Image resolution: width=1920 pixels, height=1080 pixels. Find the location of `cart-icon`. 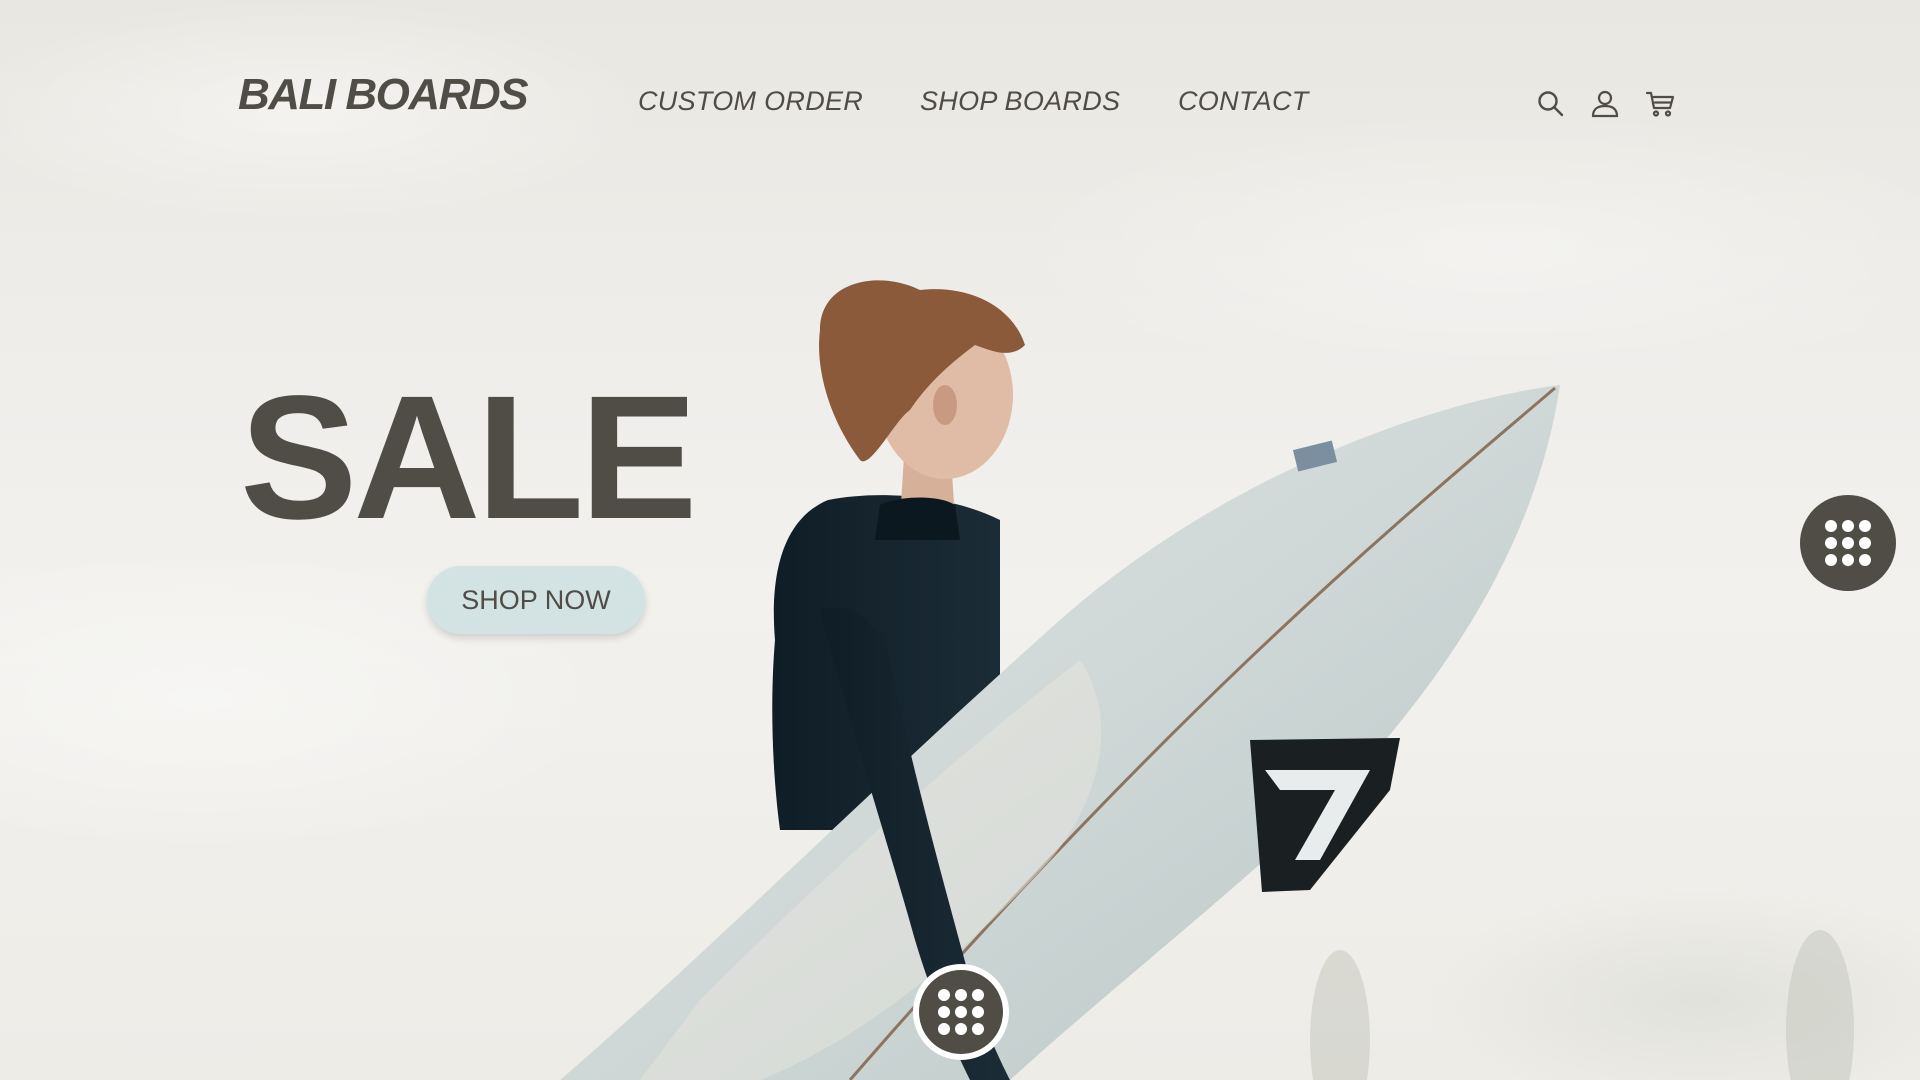

cart-icon is located at coordinates (1661, 104).